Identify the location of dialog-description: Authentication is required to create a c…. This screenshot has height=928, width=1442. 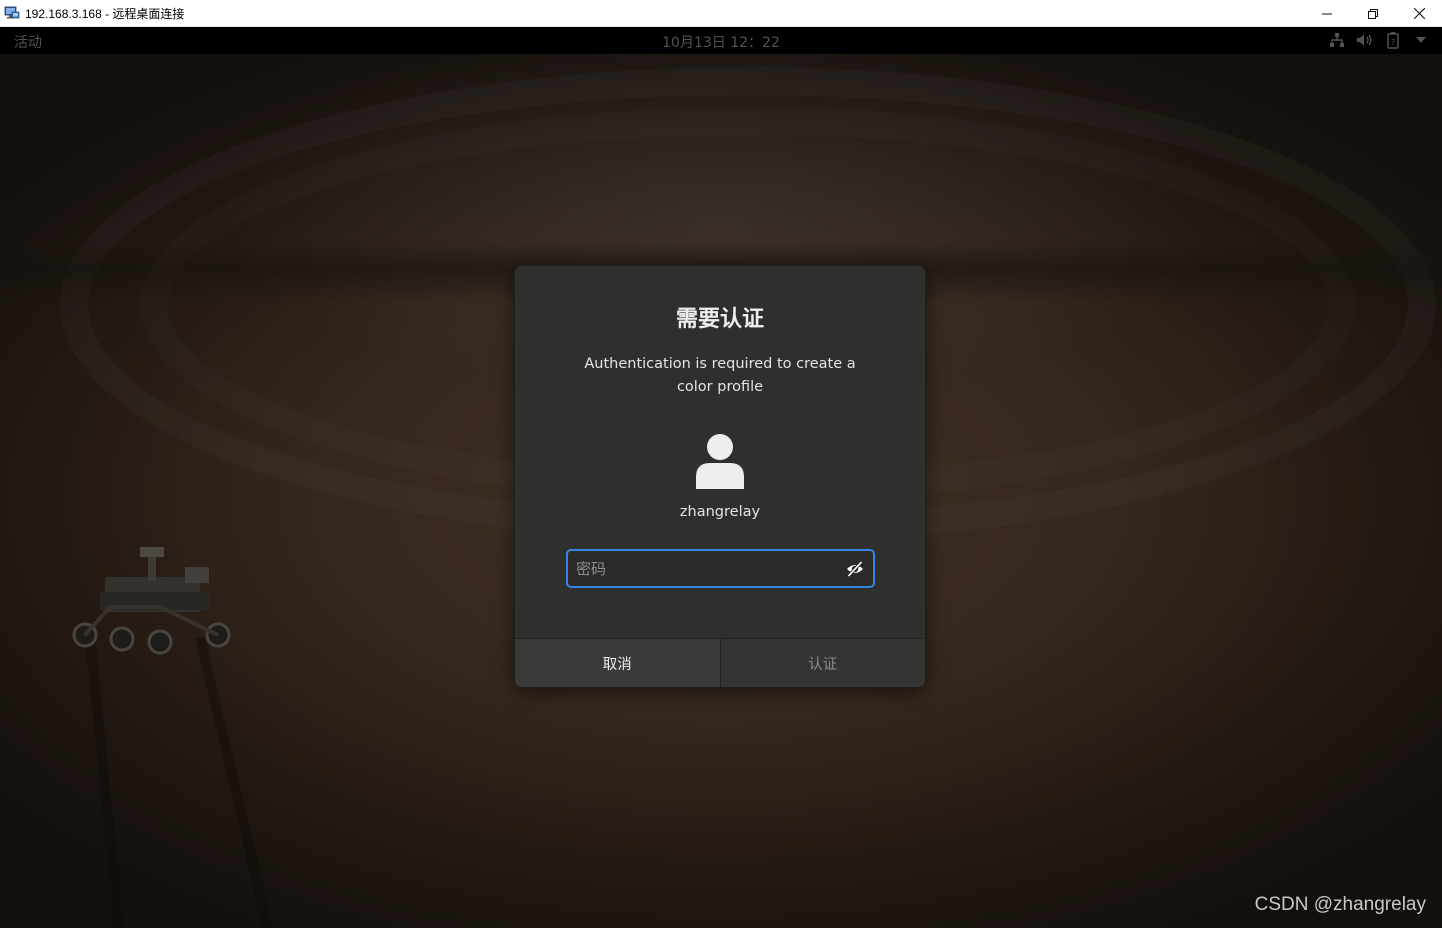
(720, 375).